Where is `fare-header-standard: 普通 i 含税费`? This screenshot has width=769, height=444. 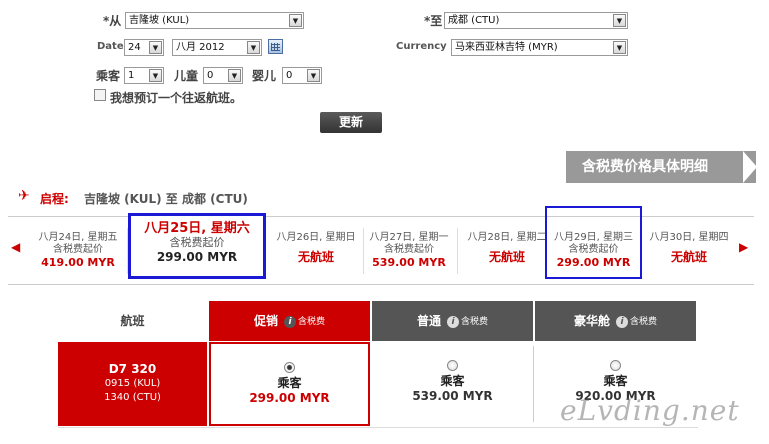 fare-header-standard: 普通 i 含税费 is located at coordinates (452, 321).